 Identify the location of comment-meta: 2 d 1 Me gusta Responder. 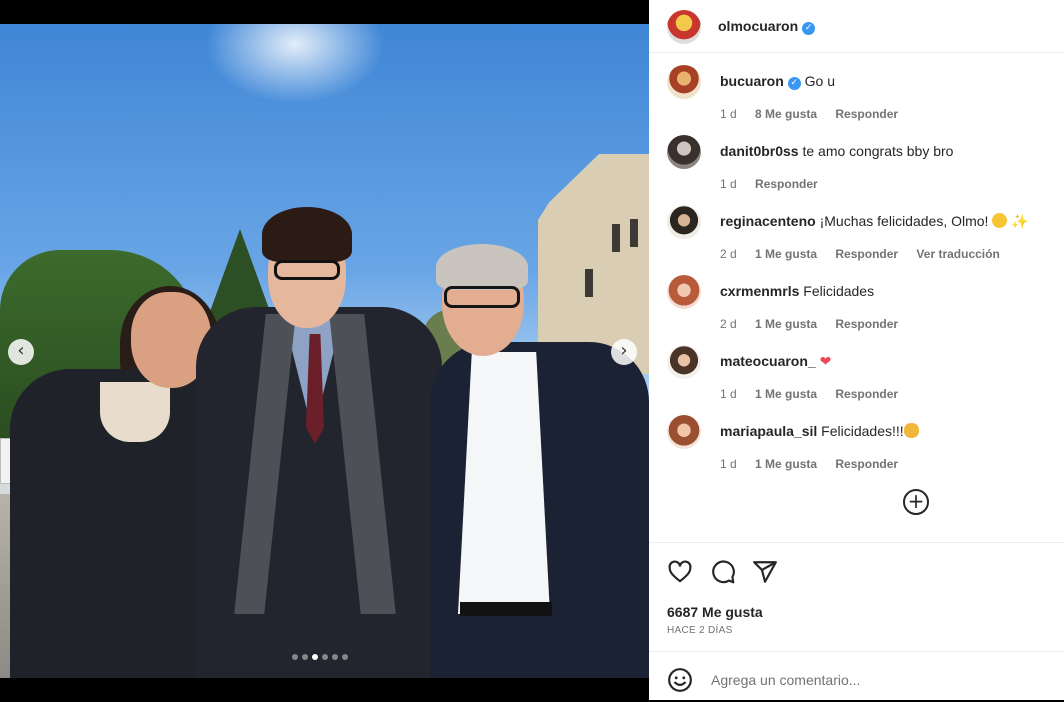
(816, 324).